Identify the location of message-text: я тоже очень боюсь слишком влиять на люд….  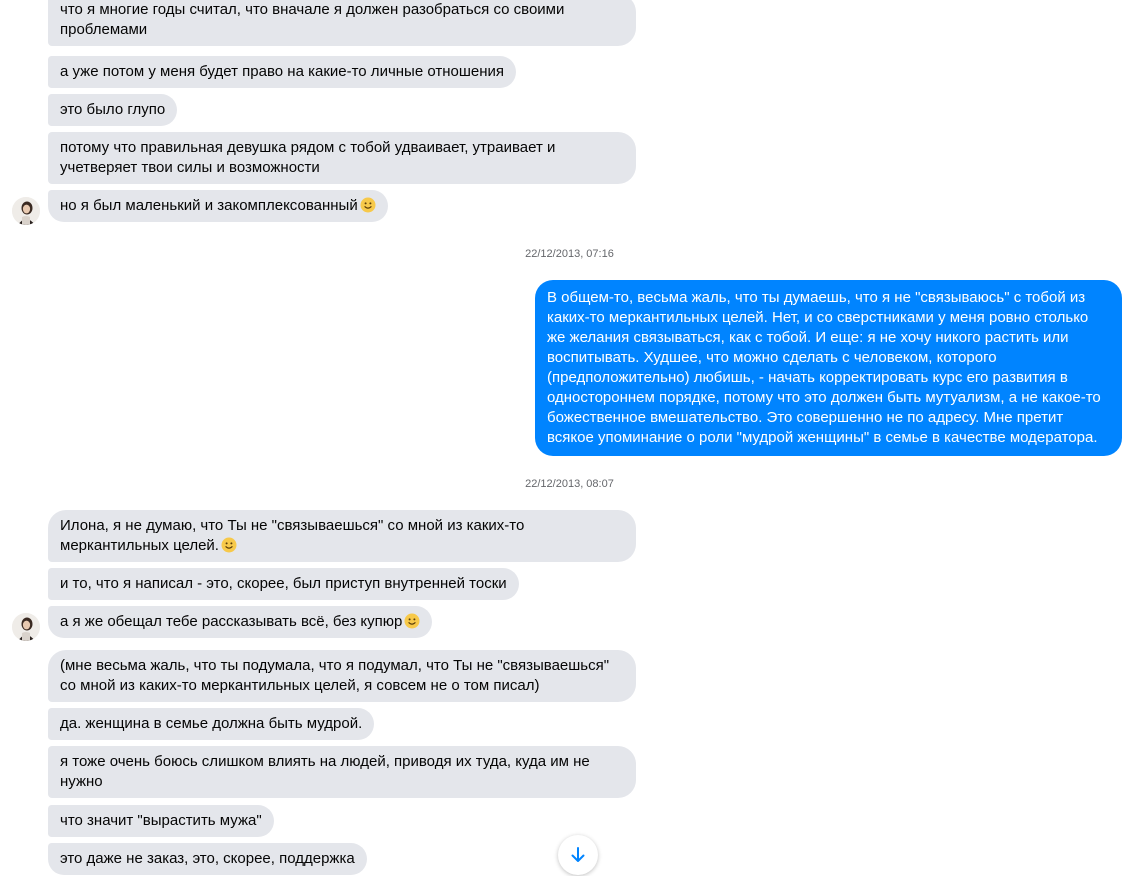
(325, 771).